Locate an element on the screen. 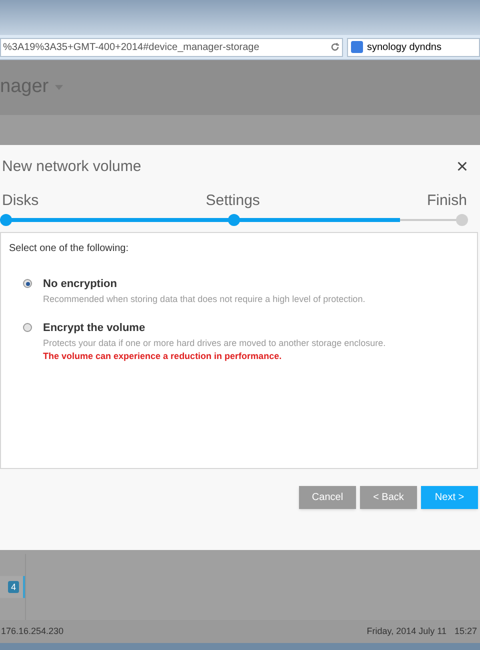 Image resolution: width=480 pixels, height=650 pixels. date-text: Friday, 2014 July 11 is located at coordinates (406, 631).